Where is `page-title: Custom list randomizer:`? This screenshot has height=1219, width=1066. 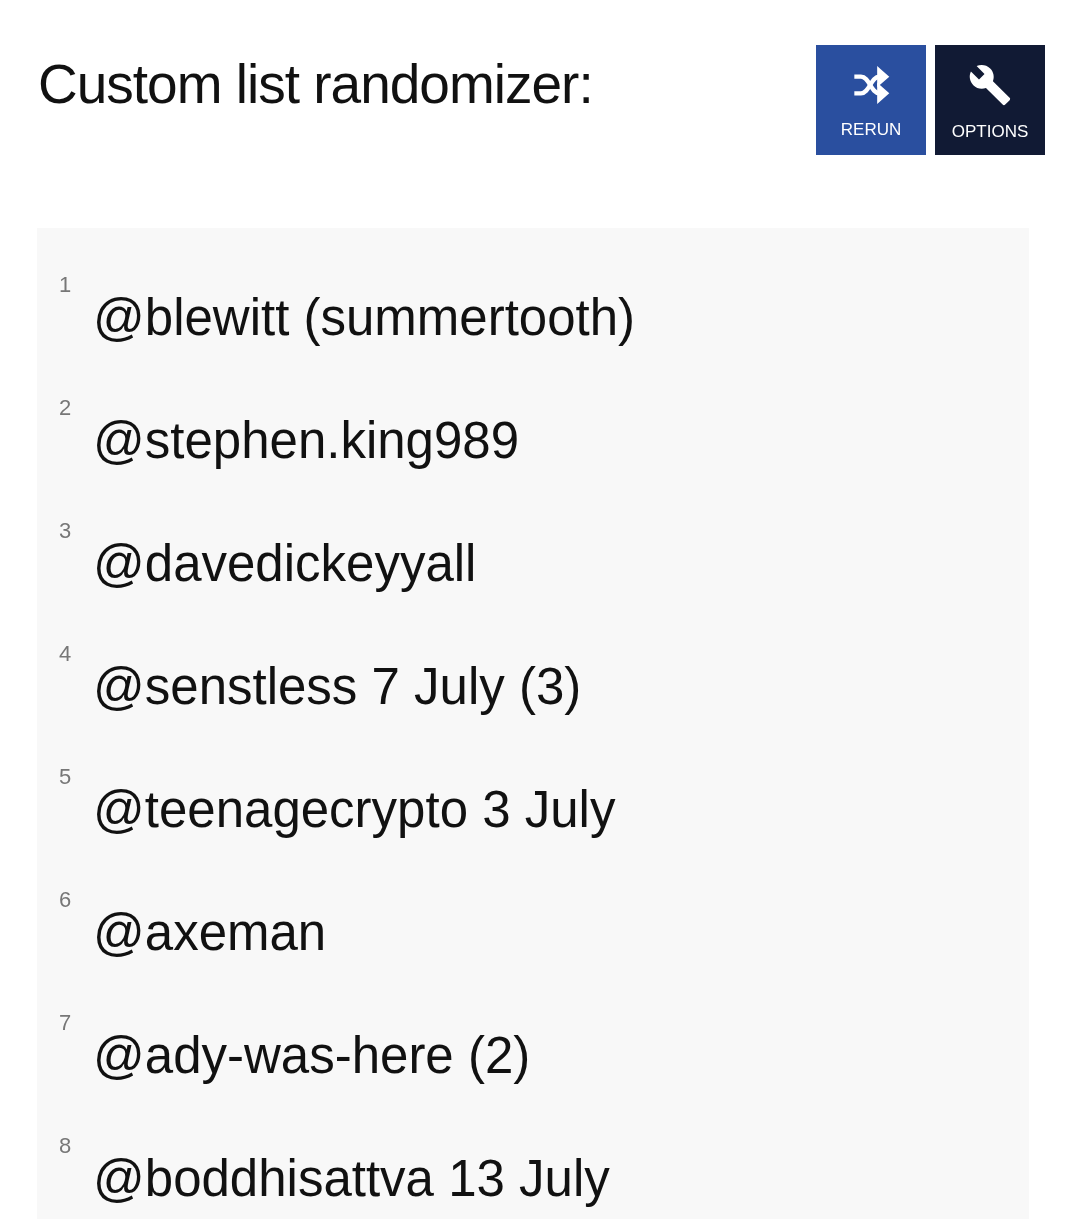
page-title: Custom list randomizer: is located at coordinates (315, 84).